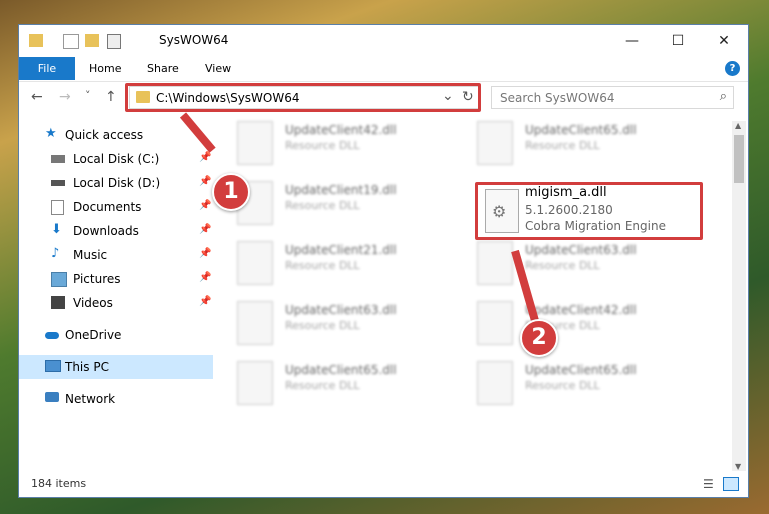 Image resolution: width=769 pixels, height=514 pixels. Describe the element at coordinates (724, 41) in the screenshot. I see `close-button: ✕` at that location.